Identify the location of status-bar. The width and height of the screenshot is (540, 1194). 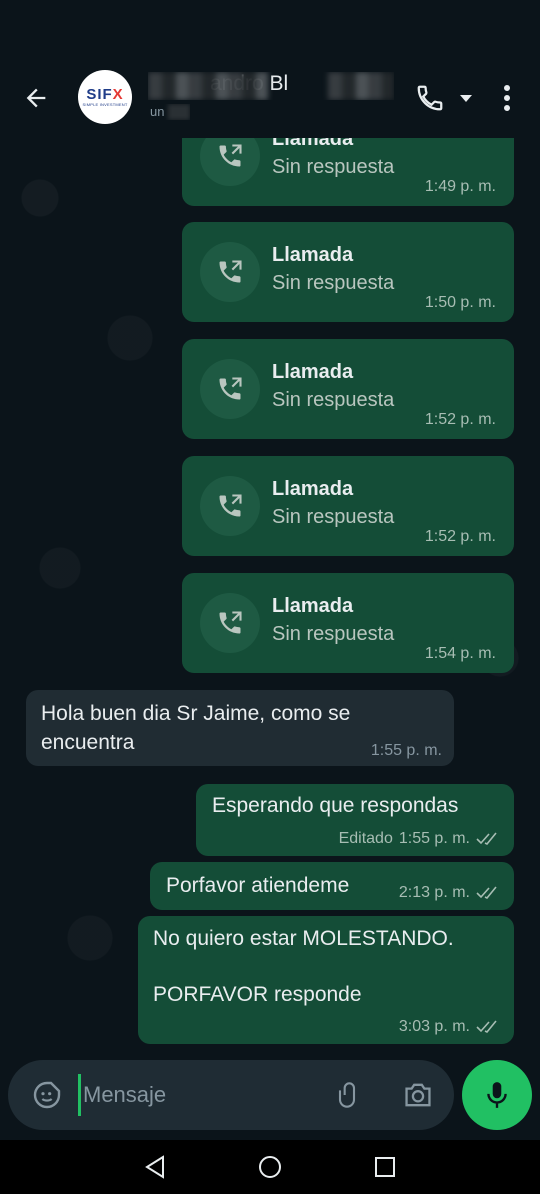
(270, 29).